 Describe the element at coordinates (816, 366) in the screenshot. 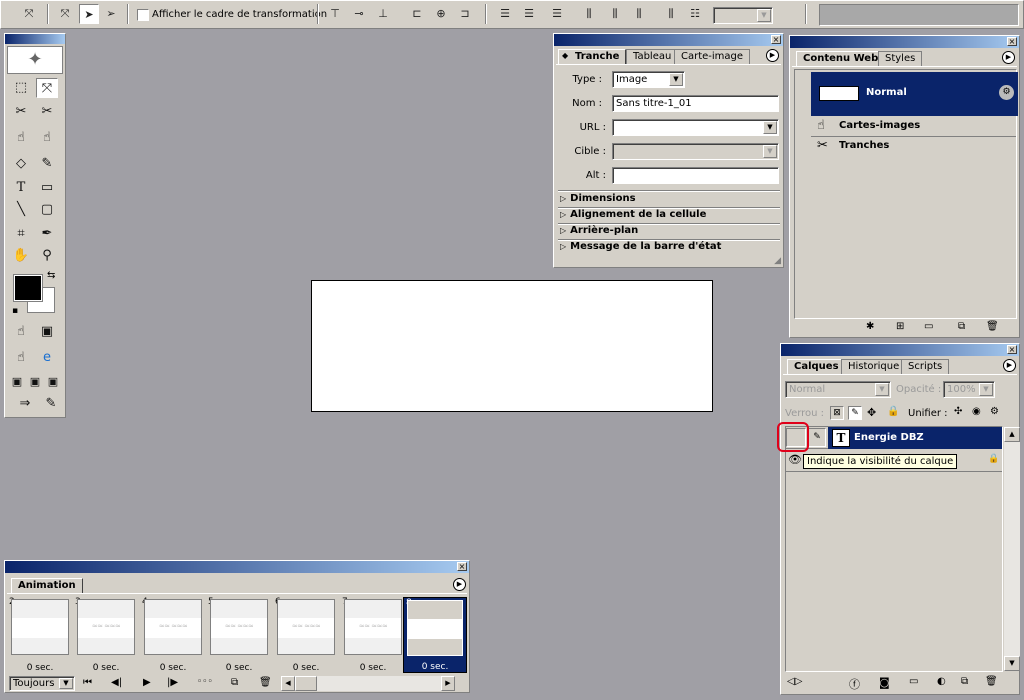

I see `tab-calques: Calques` at that location.